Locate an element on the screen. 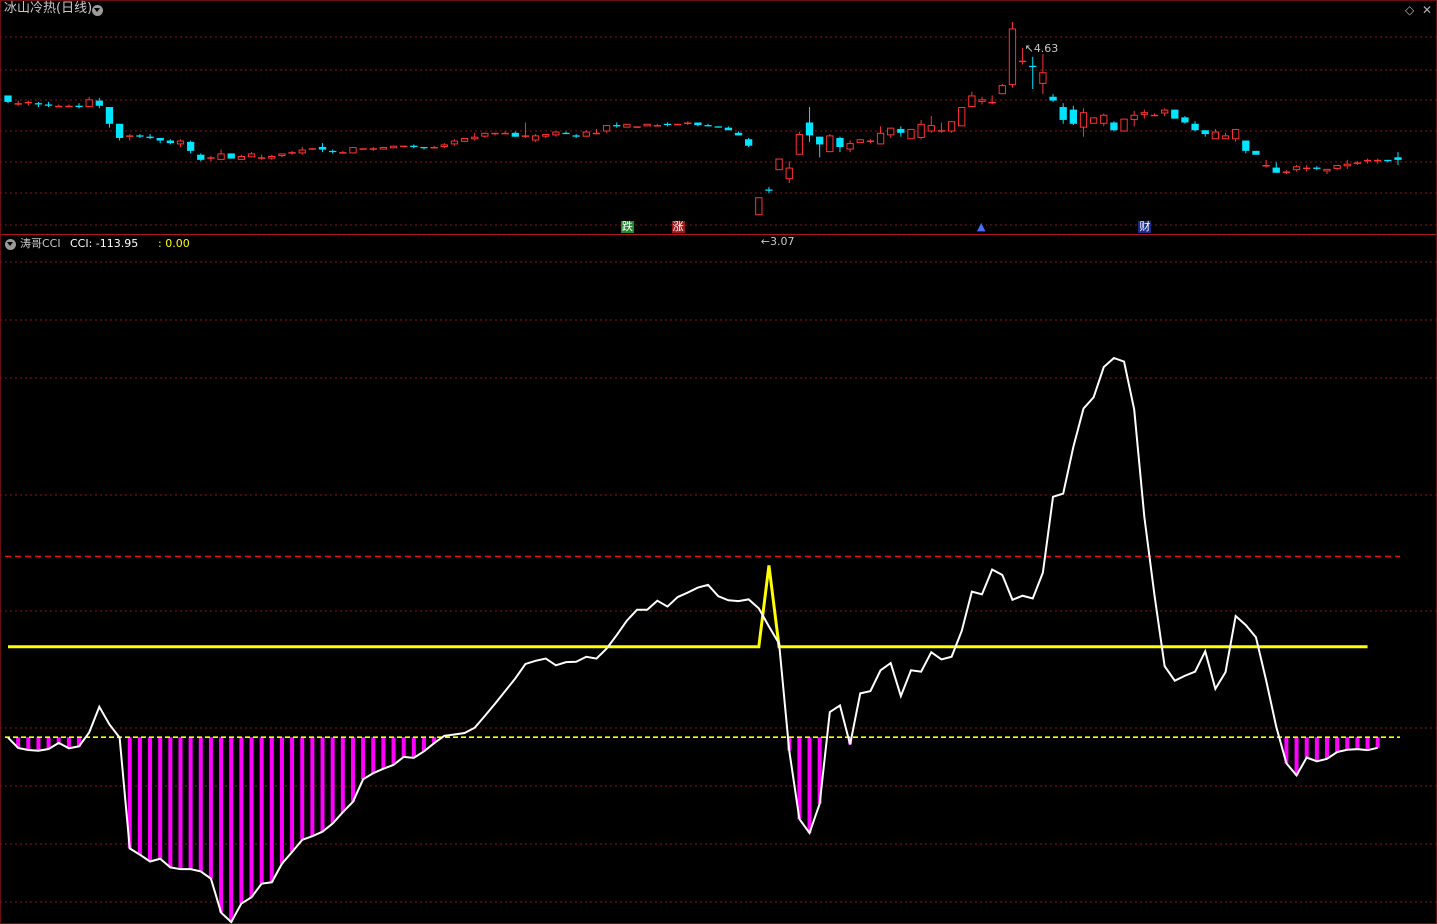 The image size is (1437, 924). signal-marker: 涨 is located at coordinates (678, 226).